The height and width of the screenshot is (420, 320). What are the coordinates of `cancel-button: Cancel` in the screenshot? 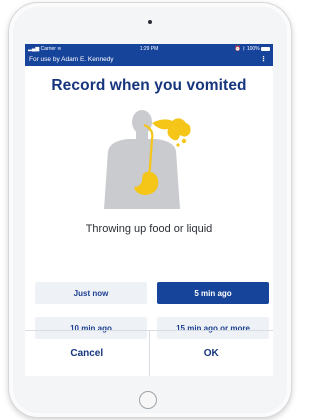 It's located at (87, 353).